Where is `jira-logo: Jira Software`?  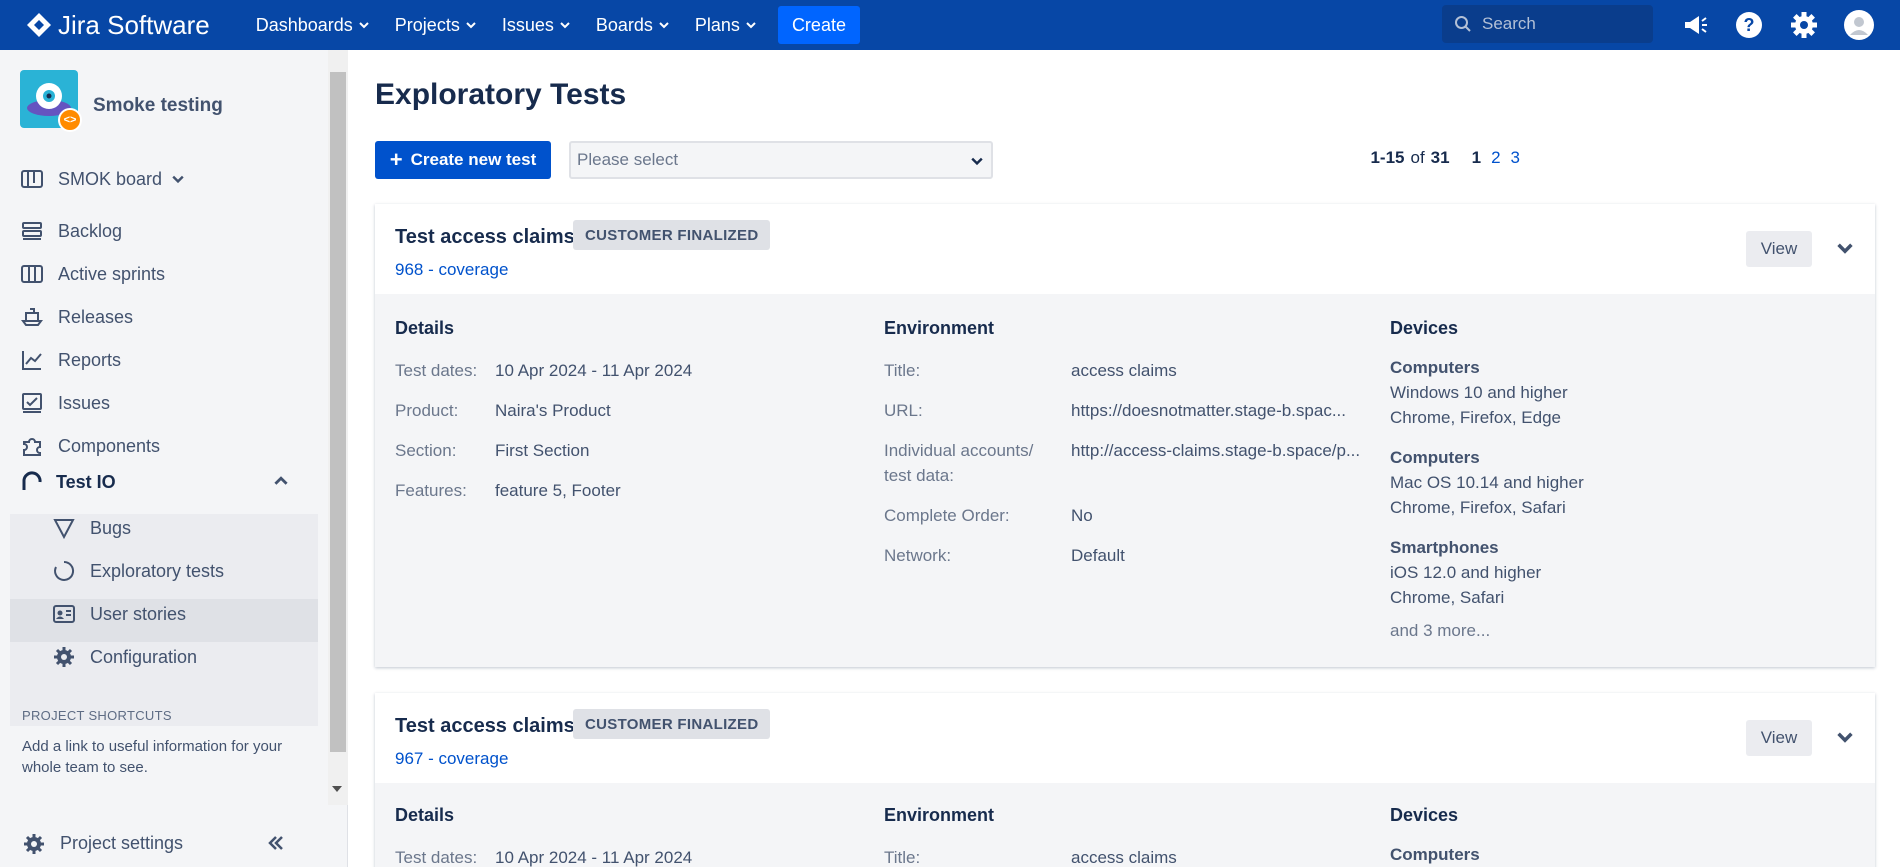 jira-logo: Jira Software is located at coordinates (118, 25).